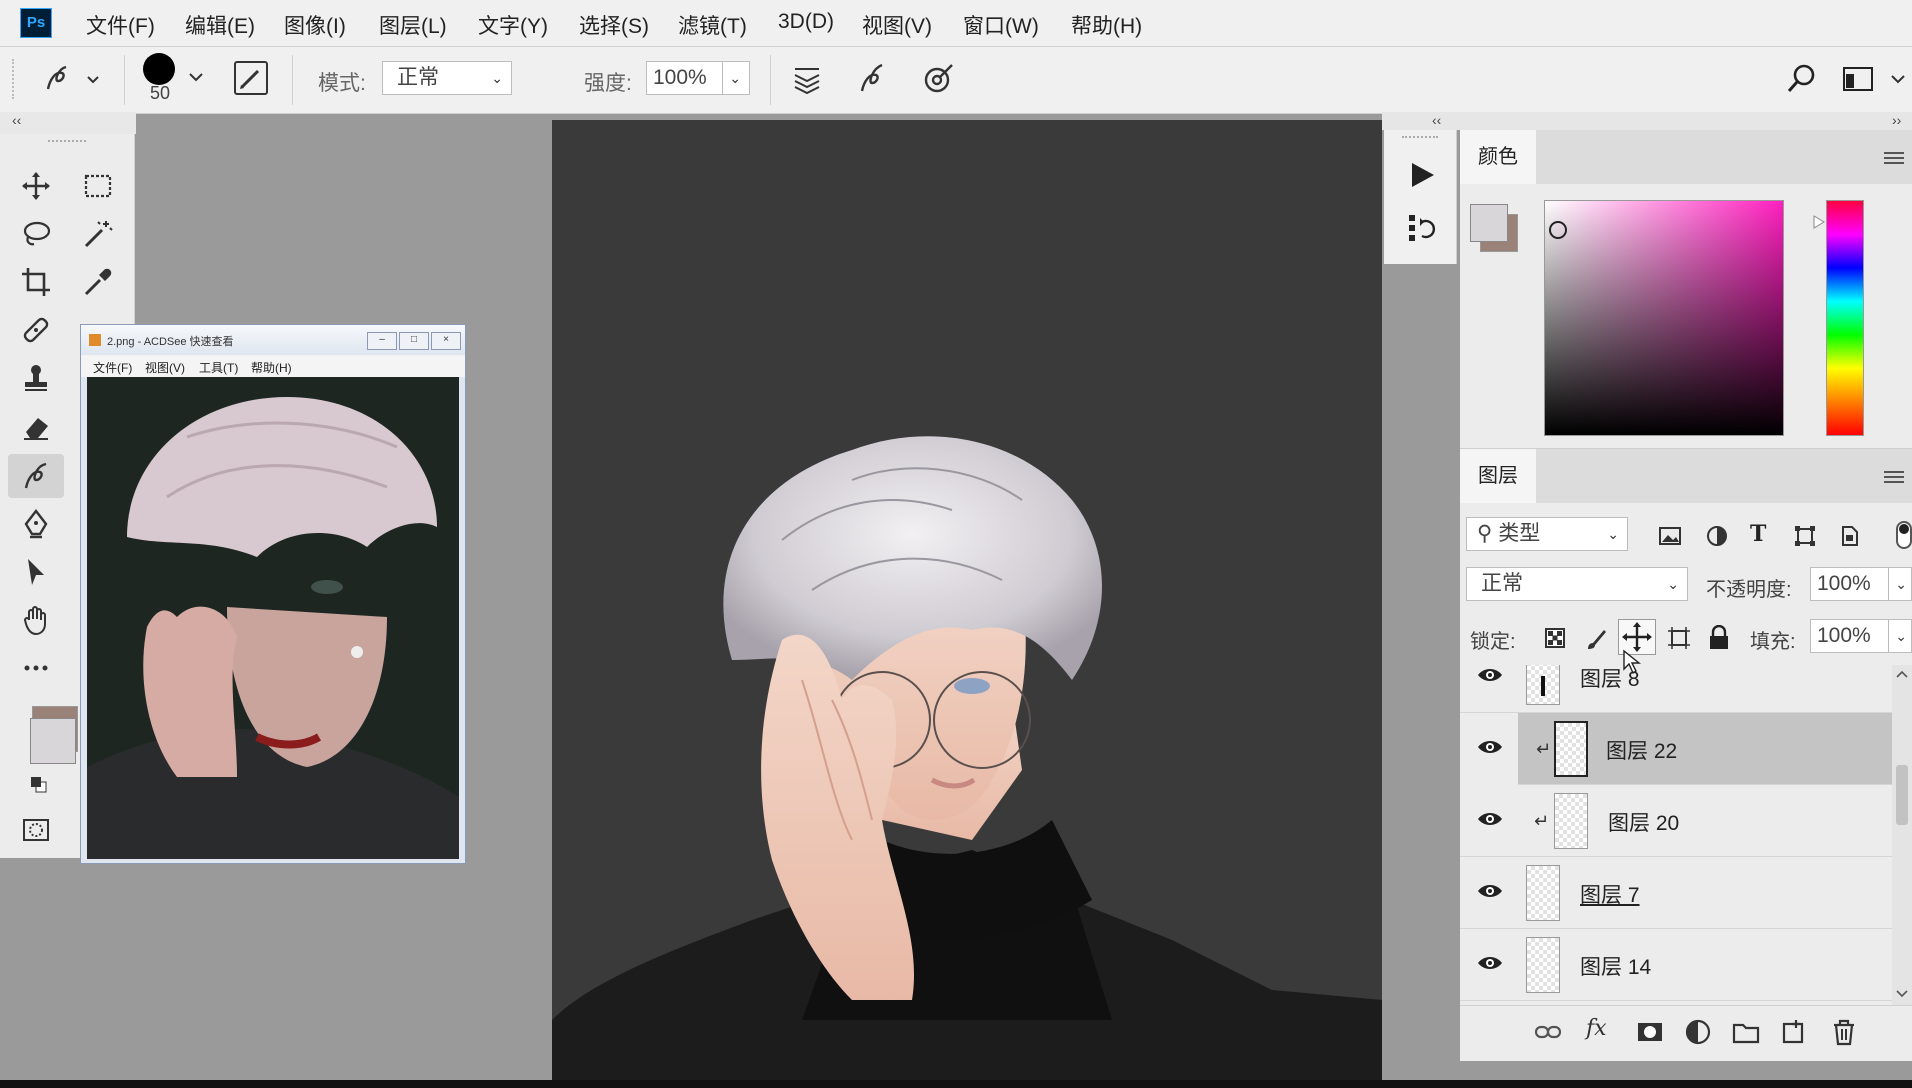  What do you see at coordinates (698, 78) in the screenshot?
I see `strength-input: 100% ⌄` at bounding box center [698, 78].